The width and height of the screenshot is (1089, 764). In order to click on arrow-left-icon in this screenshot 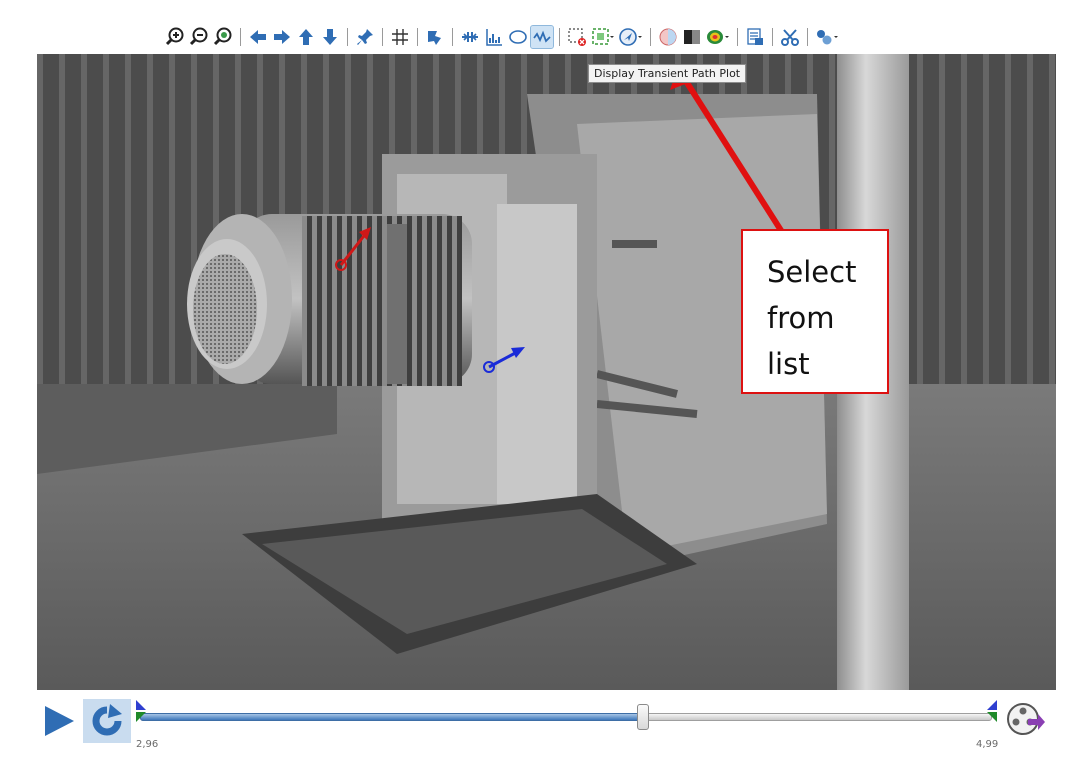, I will do `click(258, 37)`.